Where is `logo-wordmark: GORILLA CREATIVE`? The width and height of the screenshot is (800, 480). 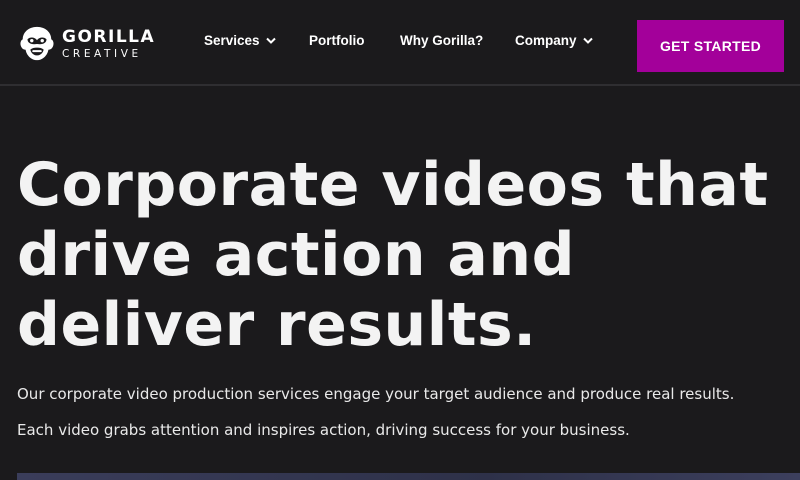 logo-wordmark: GORILLA CREATIVE is located at coordinates (109, 43).